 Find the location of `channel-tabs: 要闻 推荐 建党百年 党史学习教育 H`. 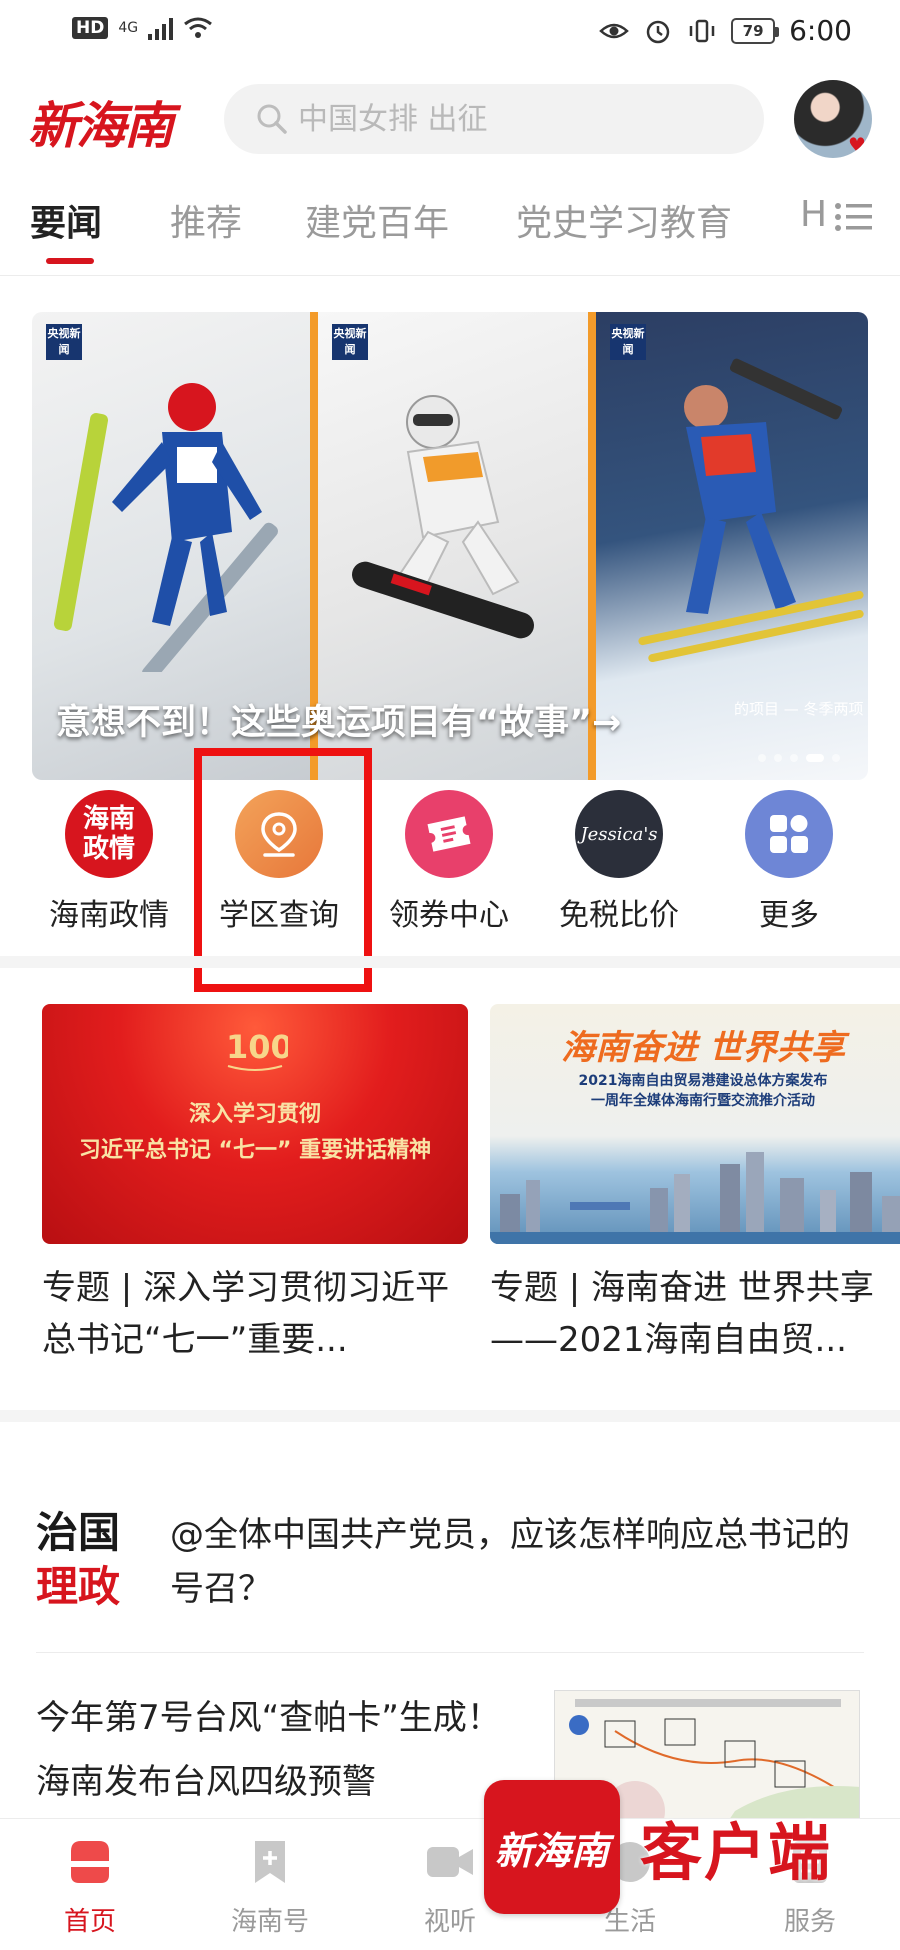

channel-tabs: 要闻 推荐 建党百年 党史学习教育 H is located at coordinates (450, 228).